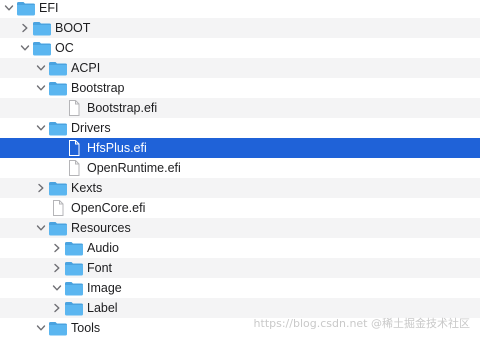  I want to click on tree-row-font: Font, so click(240, 268).